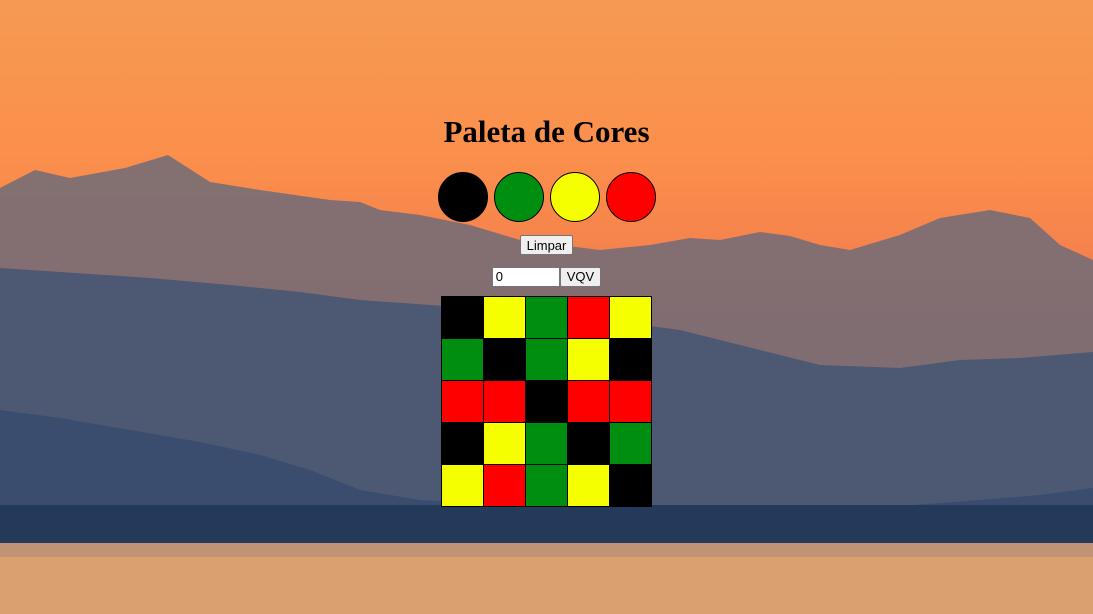 This screenshot has width=1093, height=614. I want to click on board-size-row: VQV, so click(546, 276).